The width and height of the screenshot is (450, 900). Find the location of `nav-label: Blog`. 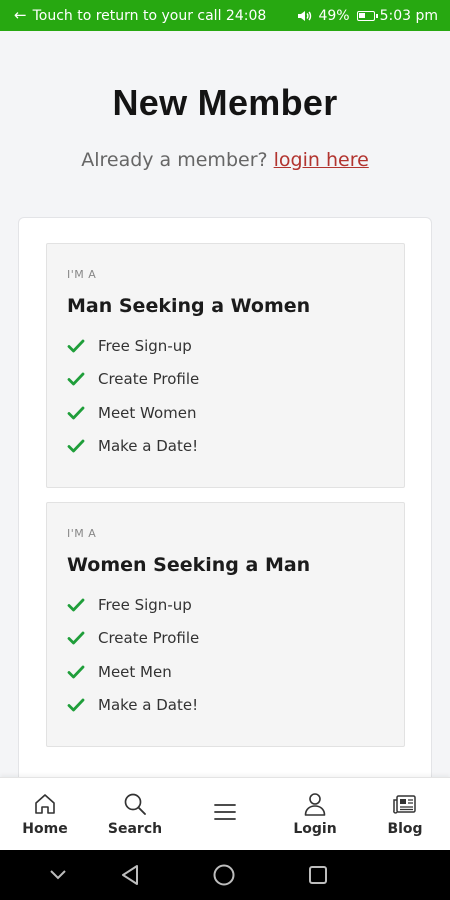

nav-label: Blog is located at coordinates (405, 829).